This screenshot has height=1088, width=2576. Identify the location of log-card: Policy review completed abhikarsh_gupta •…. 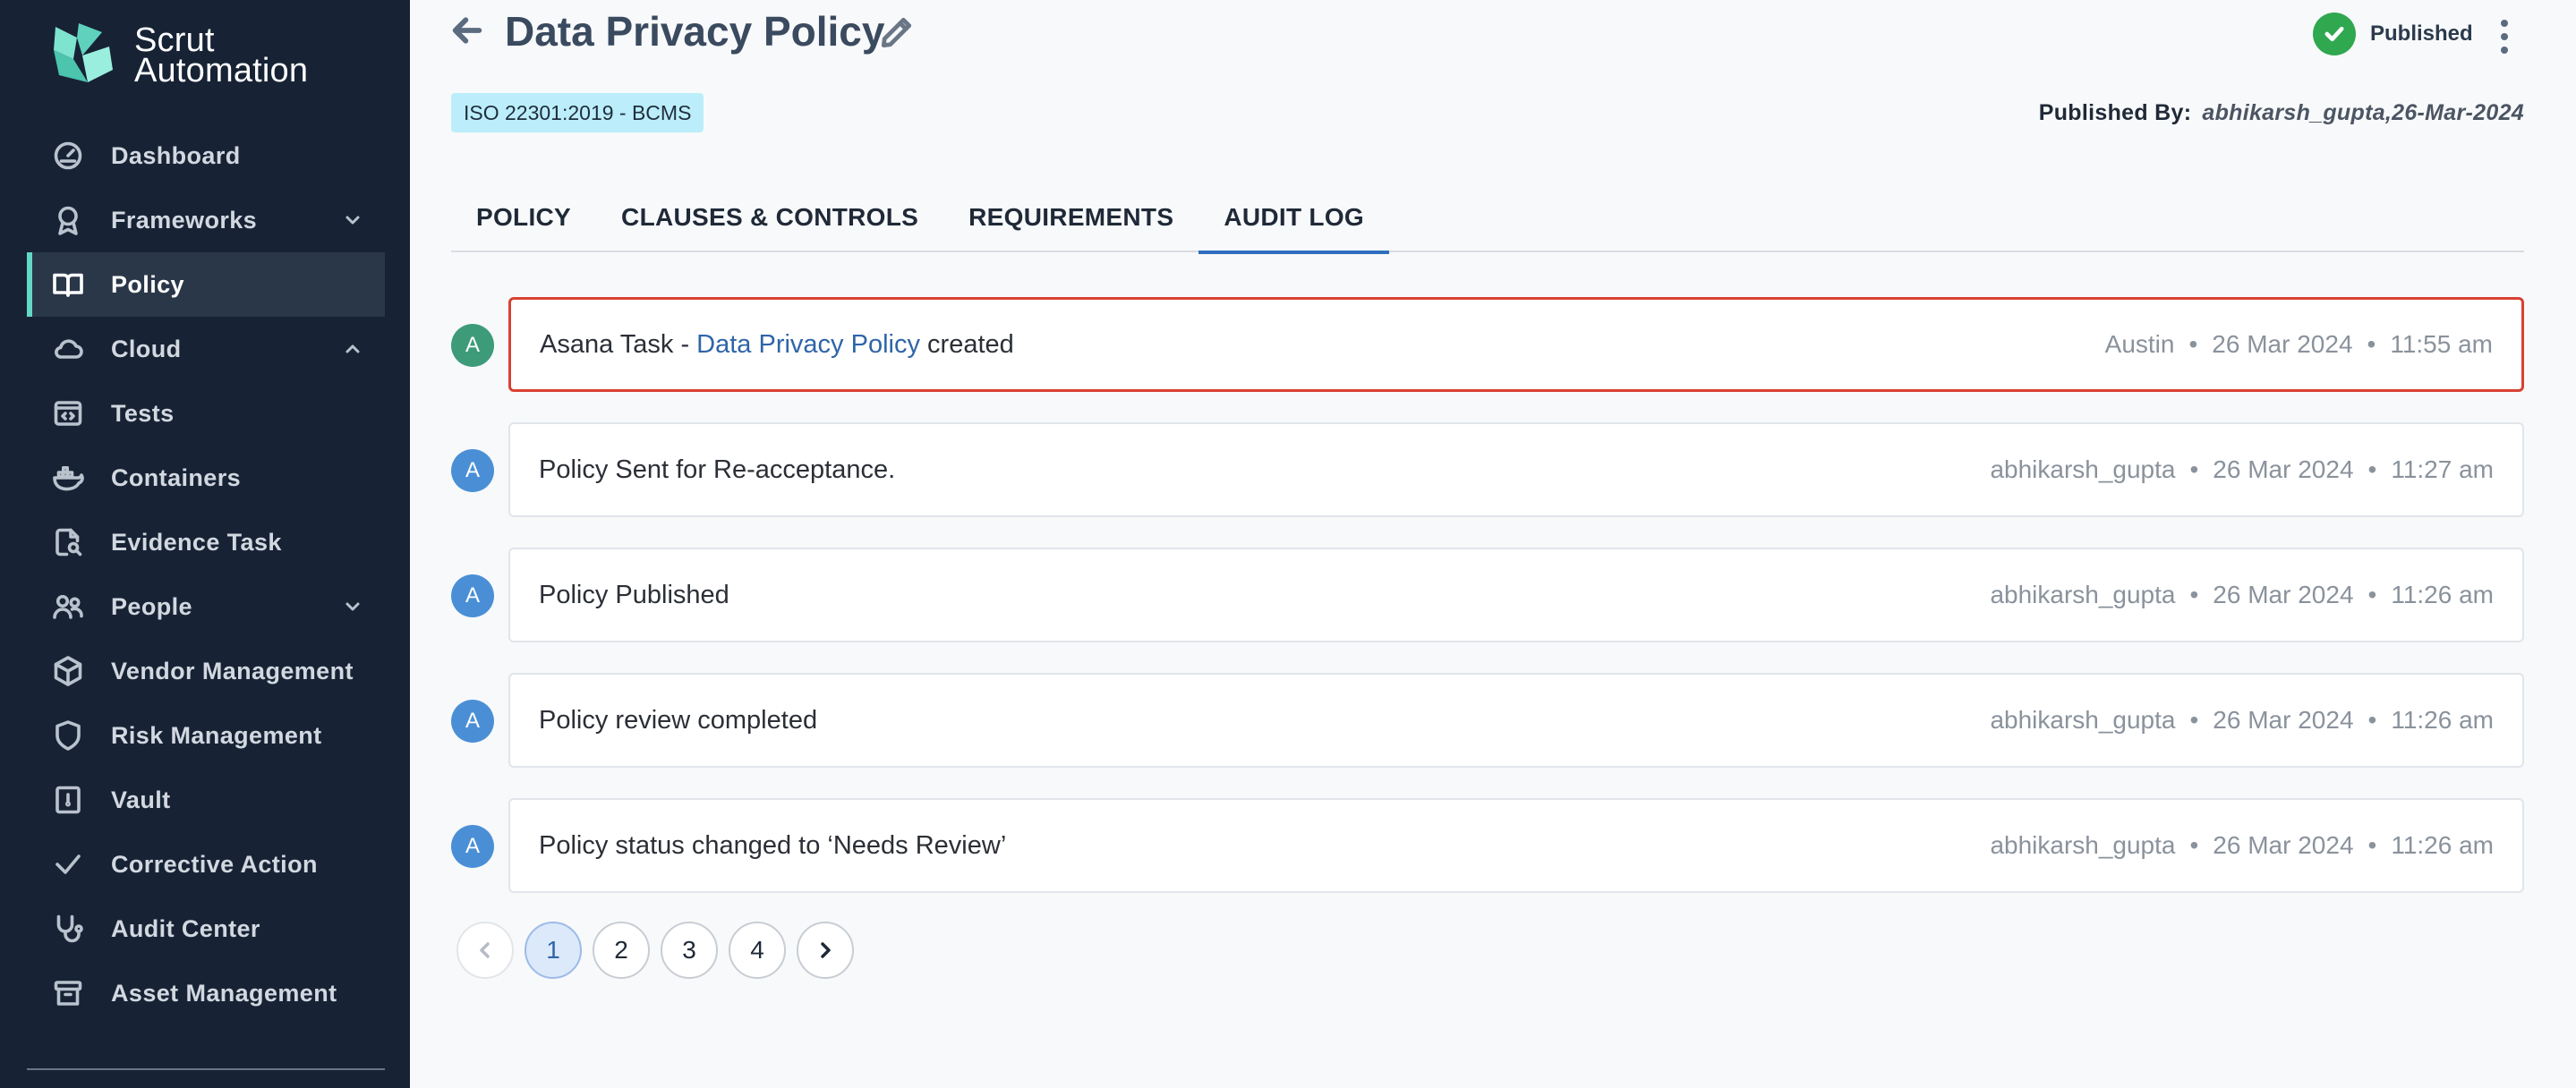
(1516, 720).